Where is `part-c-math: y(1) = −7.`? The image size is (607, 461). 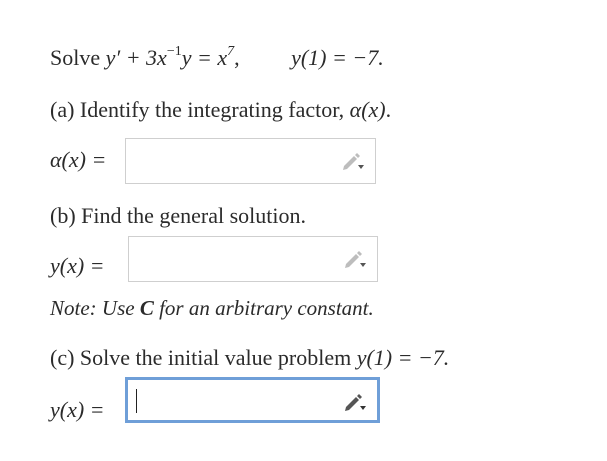
part-c-math: y(1) = −7. is located at coordinates (403, 357).